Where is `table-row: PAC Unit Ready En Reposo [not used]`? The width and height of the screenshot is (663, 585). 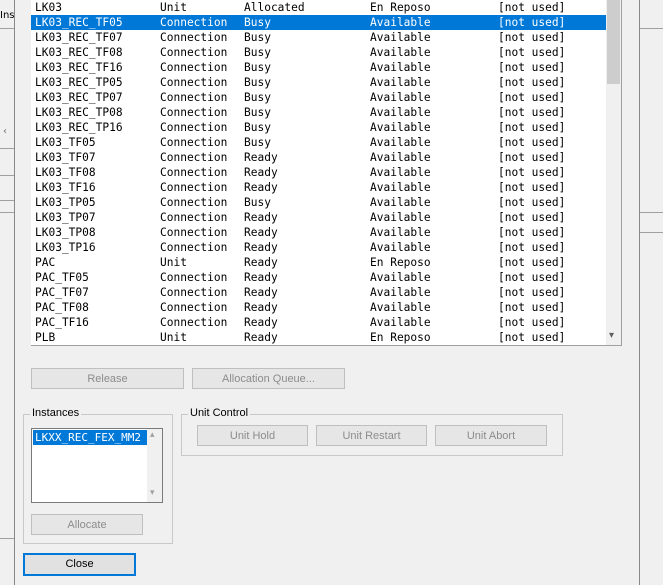 table-row: PAC Unit Ready En Reposo [not used] is located at coordinates (318, 262).